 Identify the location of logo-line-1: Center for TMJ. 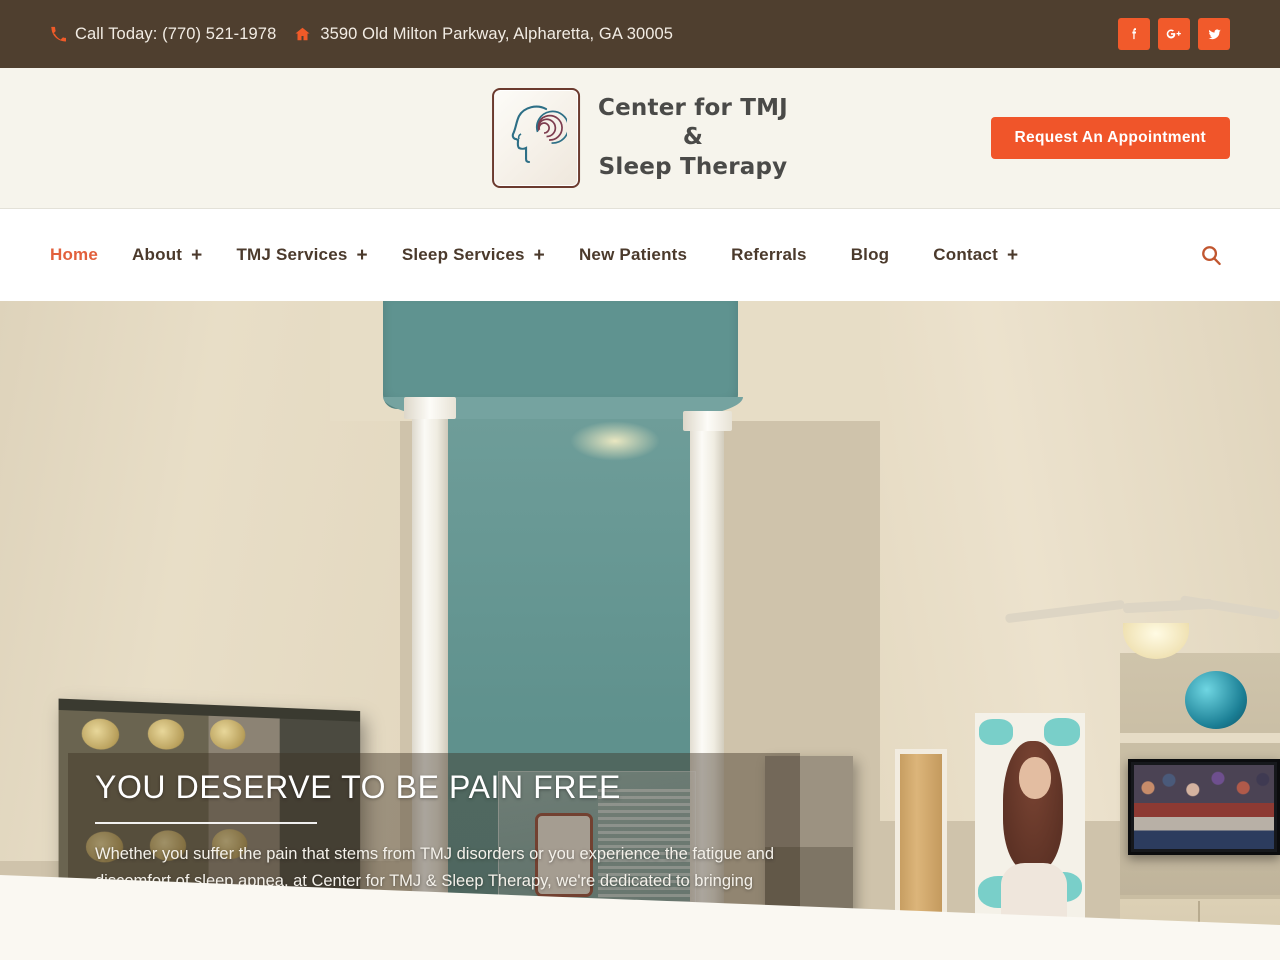
(693, 107).